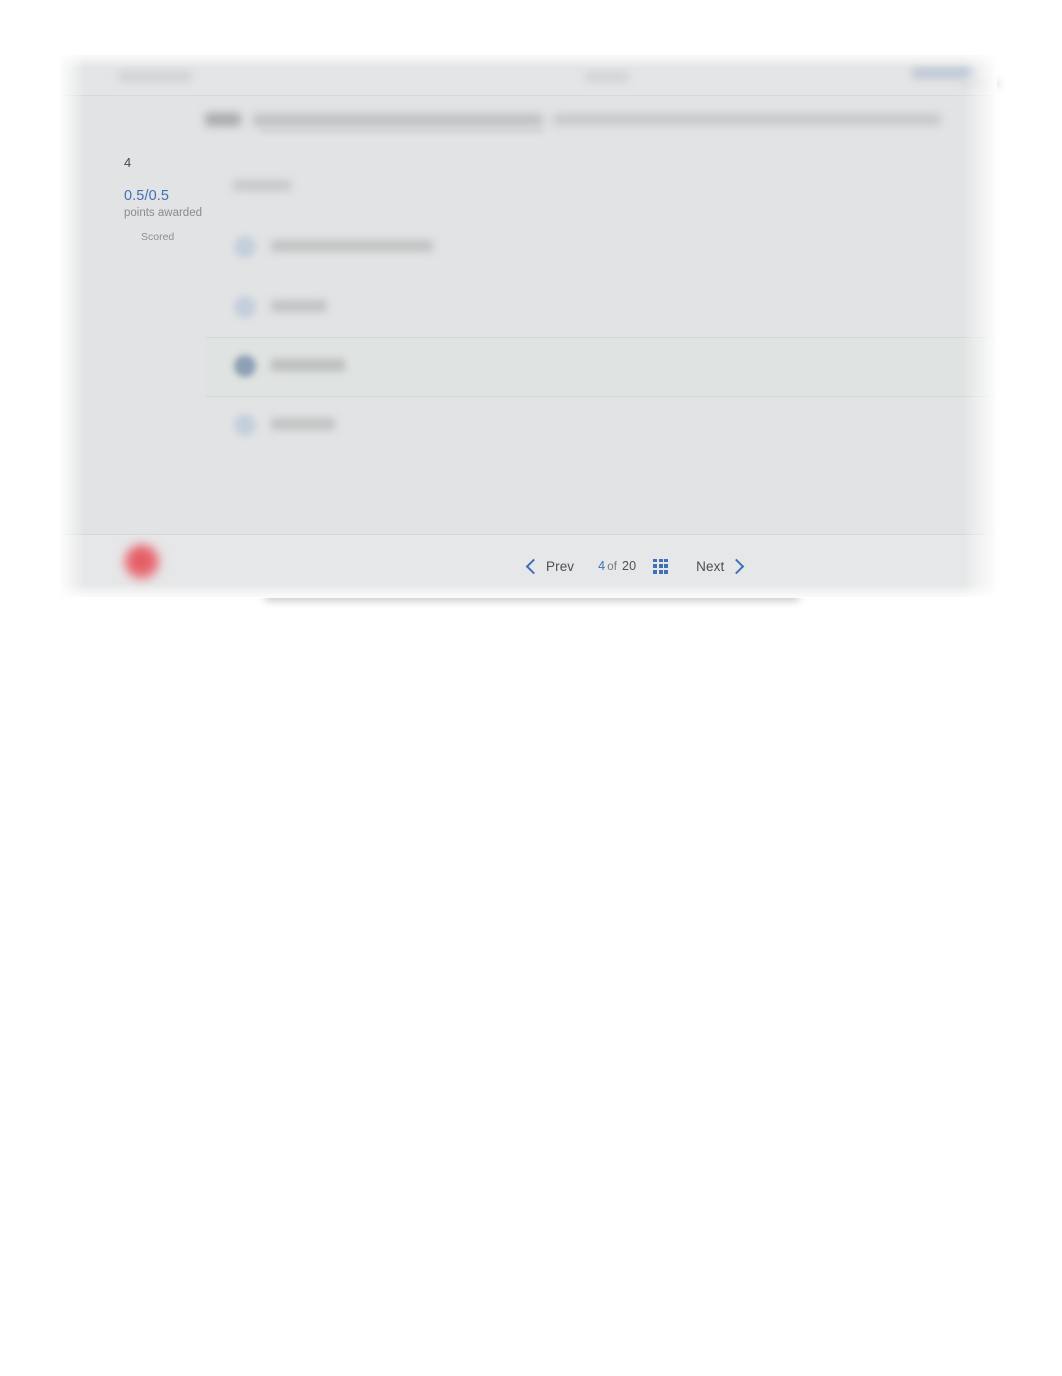 This screenshot has height=1376, width=1062. I want to click on prev-button: Prev, so click(550, 566).